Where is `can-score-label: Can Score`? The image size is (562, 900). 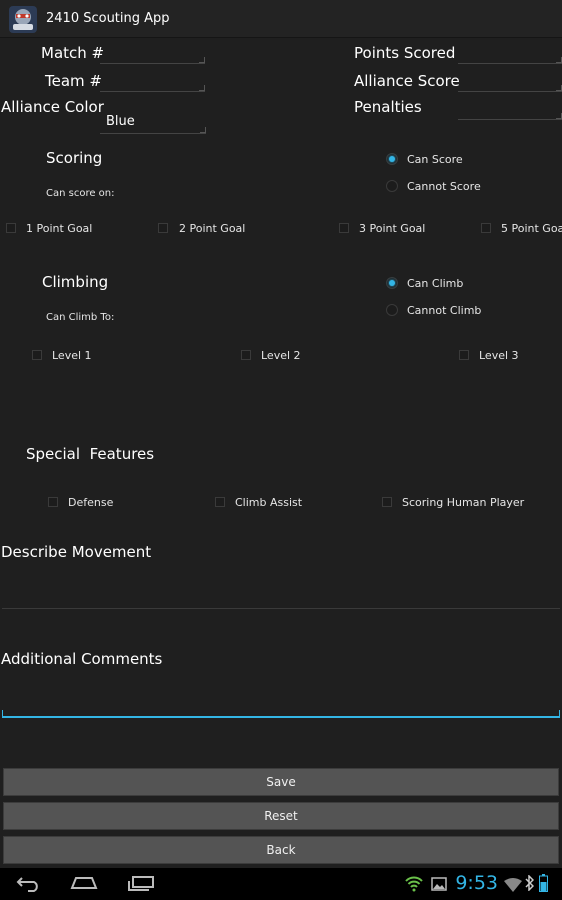
can-score-label: Can Score is located at coordinates (435, 159).